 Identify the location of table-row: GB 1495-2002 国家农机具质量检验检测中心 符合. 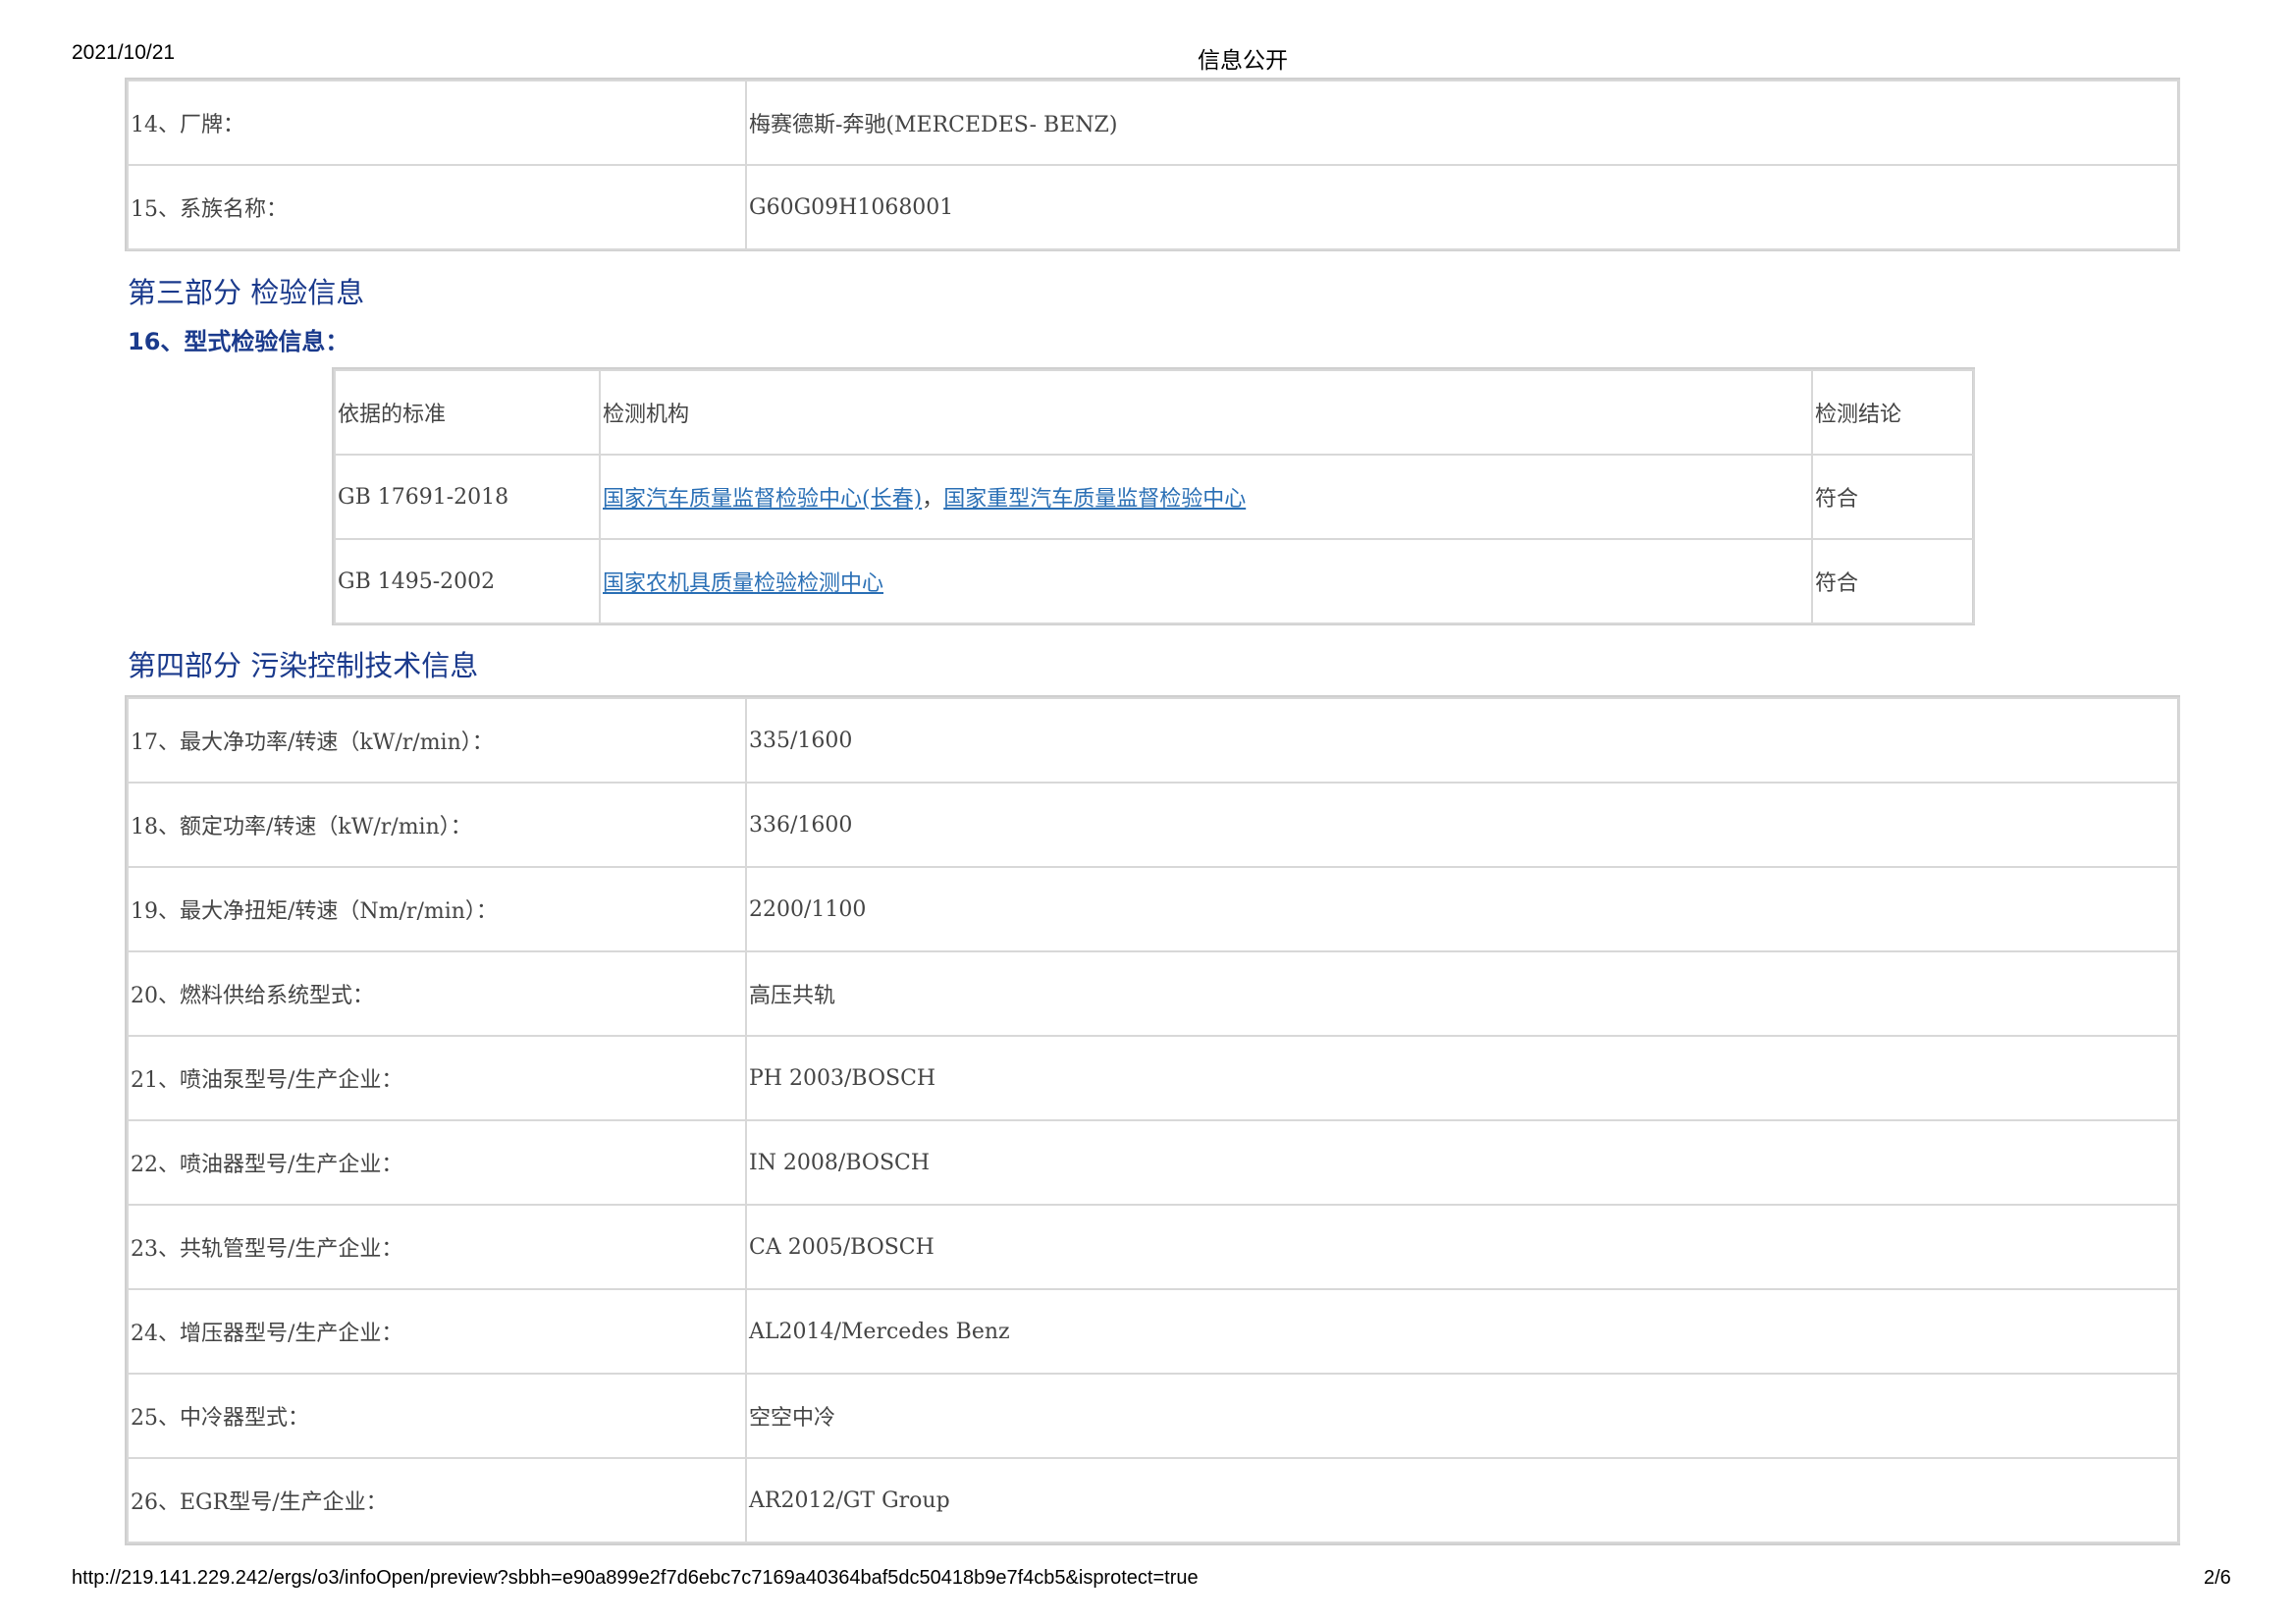
(1154, 581).